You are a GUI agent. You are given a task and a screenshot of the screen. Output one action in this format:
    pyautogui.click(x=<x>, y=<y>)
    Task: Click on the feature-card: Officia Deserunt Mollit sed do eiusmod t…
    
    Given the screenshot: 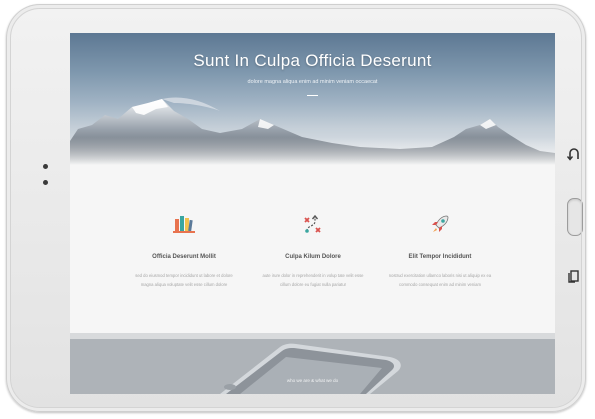 What is the action you would take?
    pyautogui.click(x=184, y=249)
    